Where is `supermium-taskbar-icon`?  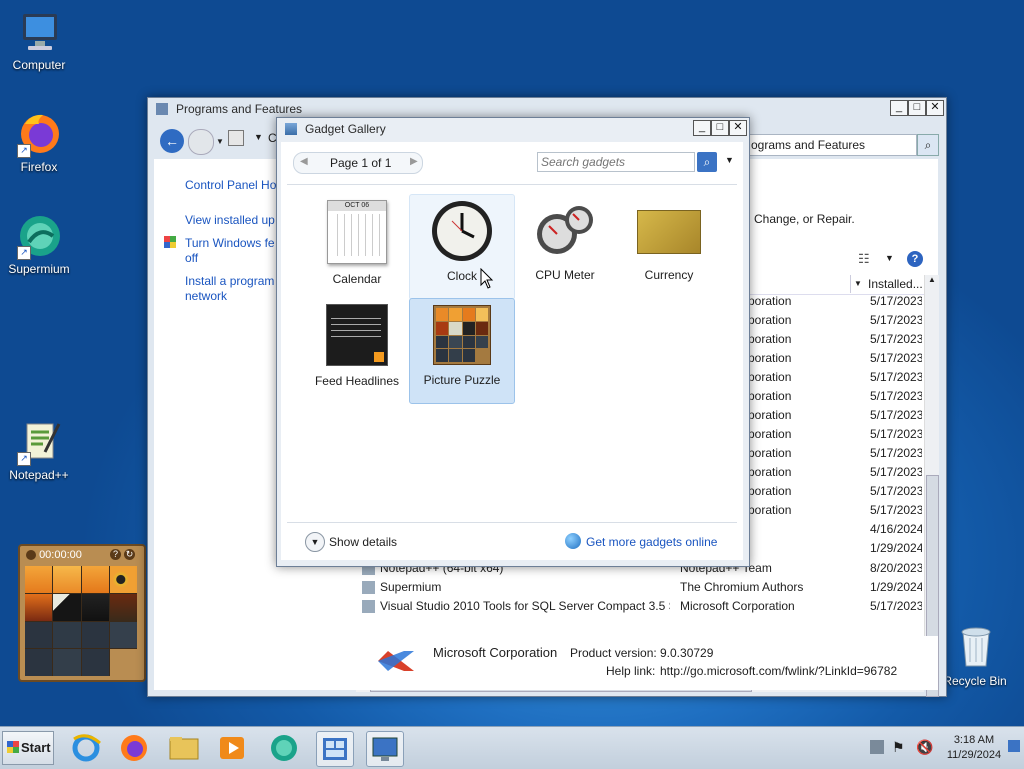
supermium-taskbar-icon is located at coordinates (284, 748).